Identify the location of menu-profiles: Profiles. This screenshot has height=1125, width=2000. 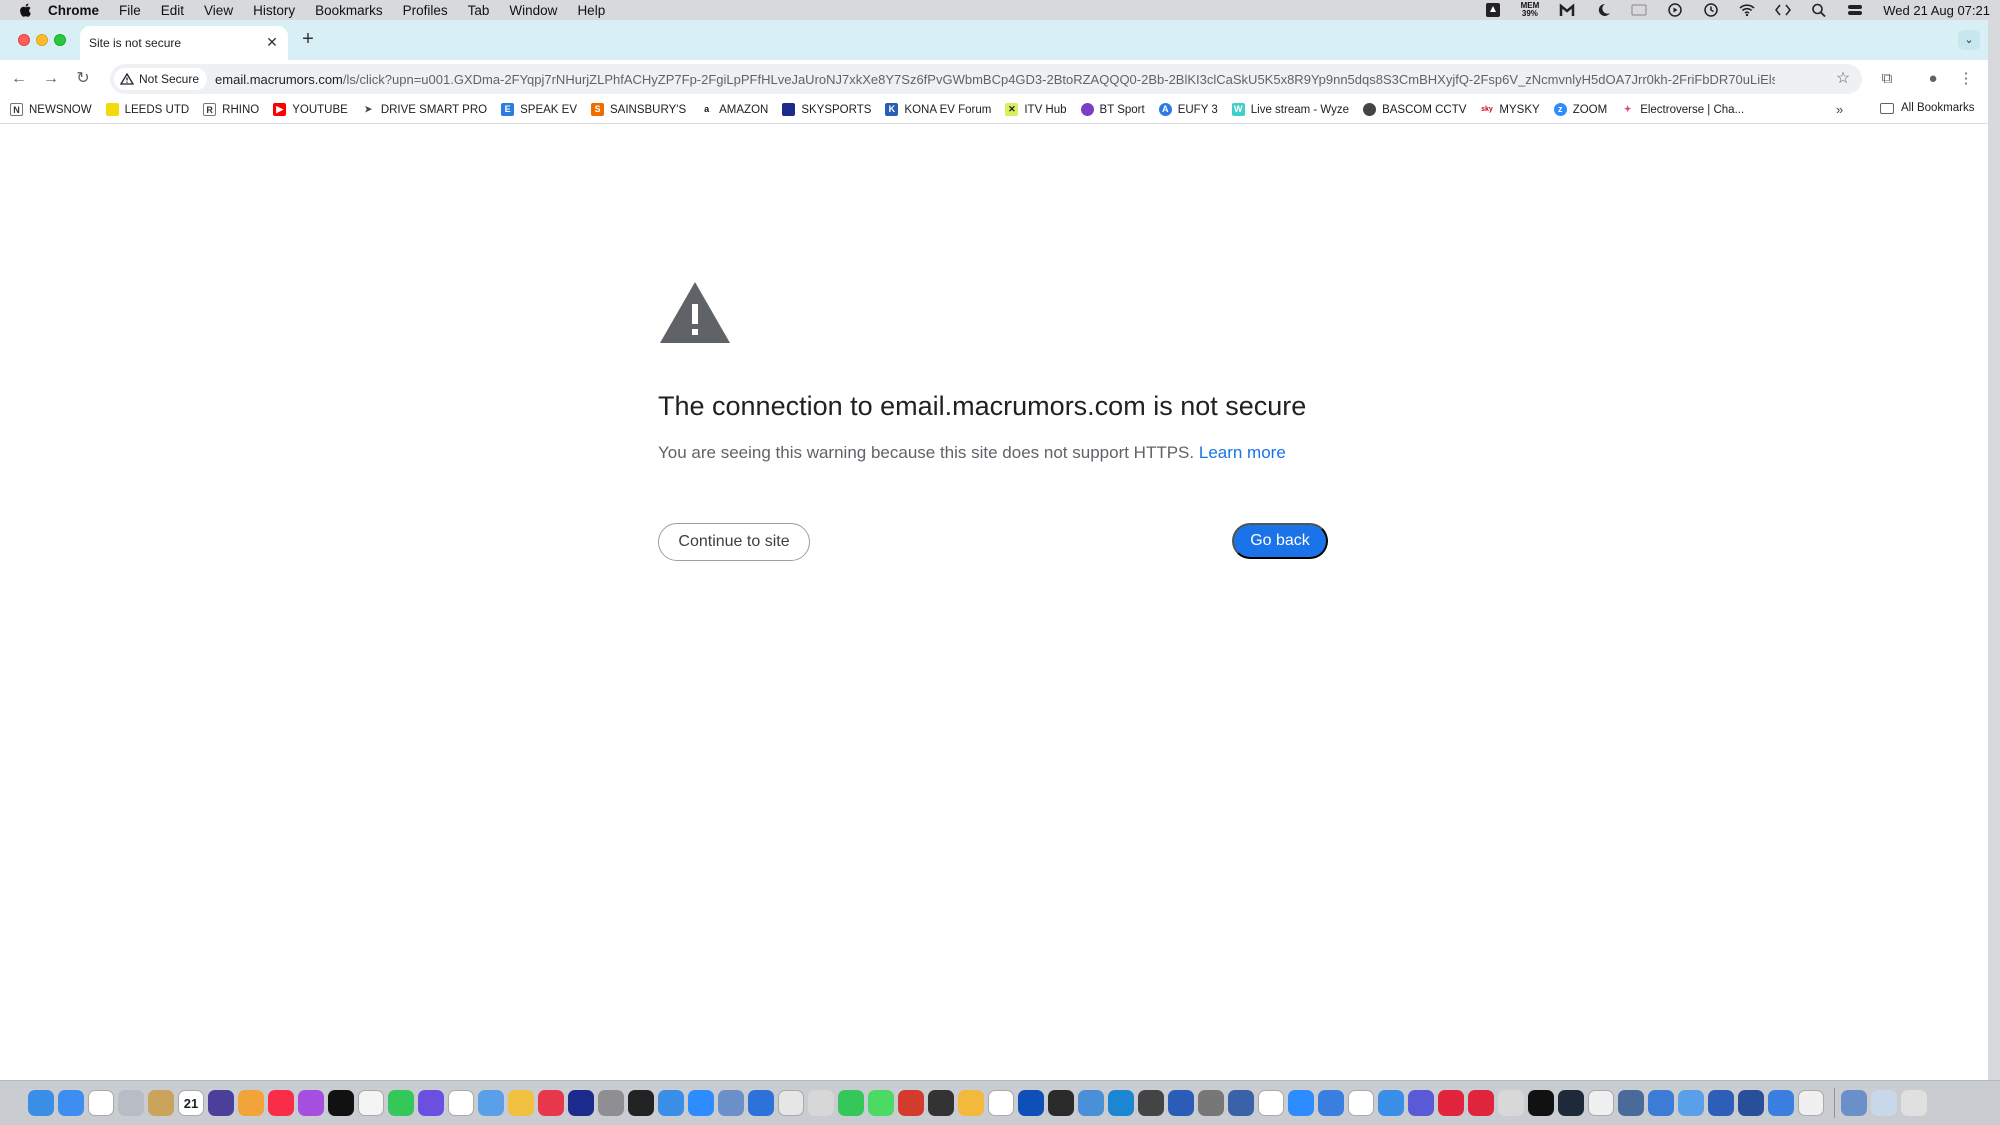
(425, 10).